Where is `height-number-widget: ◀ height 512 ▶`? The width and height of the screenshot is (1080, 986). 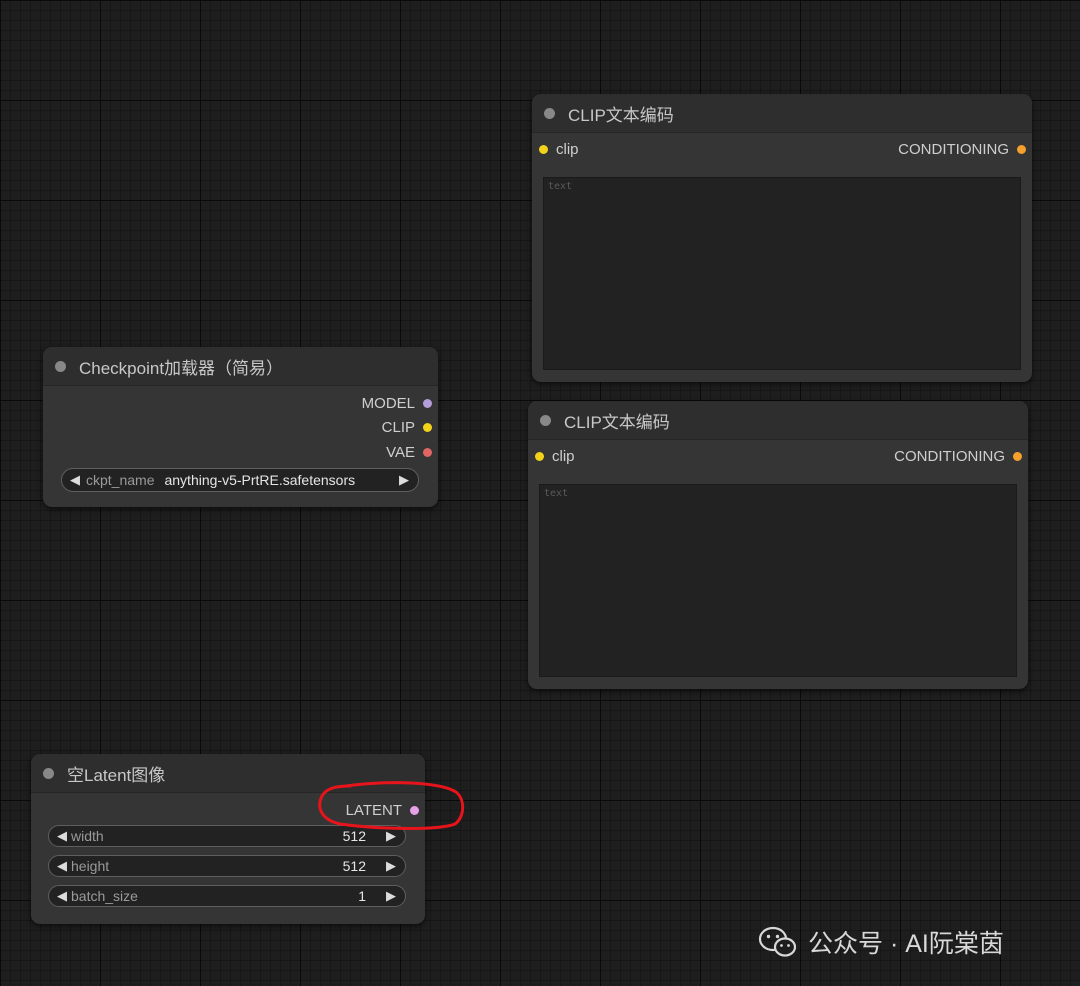
height-number-widget: ◀ height 512 ▶ is located at coordinates (227, 866).